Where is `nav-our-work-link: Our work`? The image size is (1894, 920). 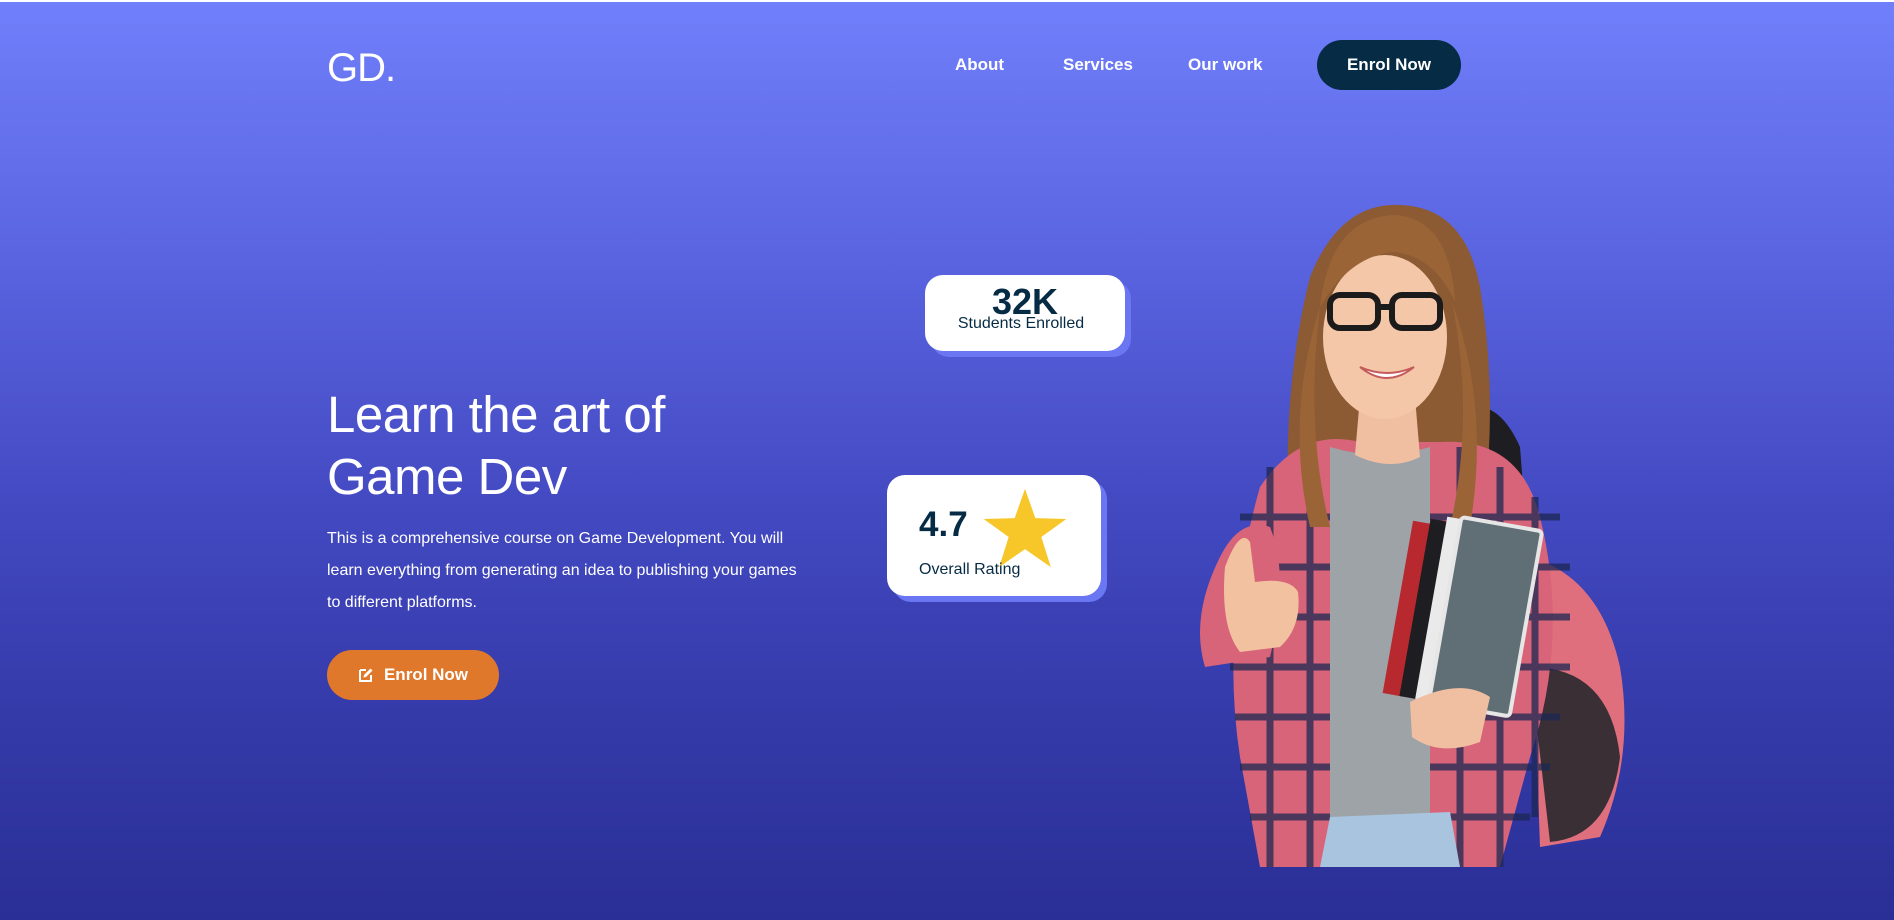
nav-our-work-link: Our work is located at coordinates (1225, 65).